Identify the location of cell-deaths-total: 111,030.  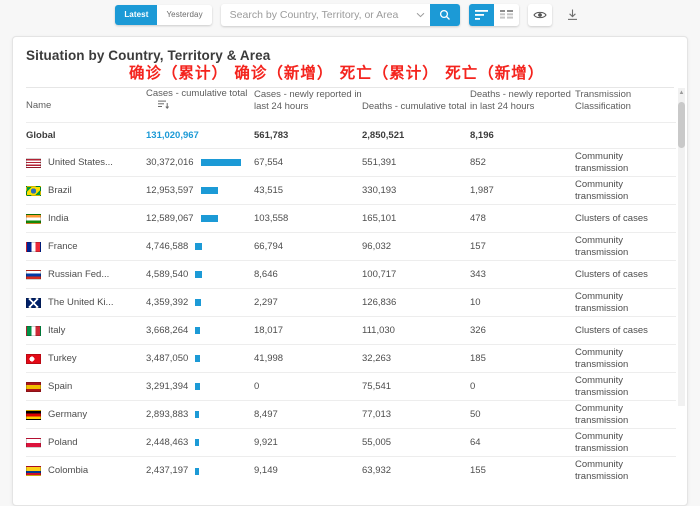
(416, 330).